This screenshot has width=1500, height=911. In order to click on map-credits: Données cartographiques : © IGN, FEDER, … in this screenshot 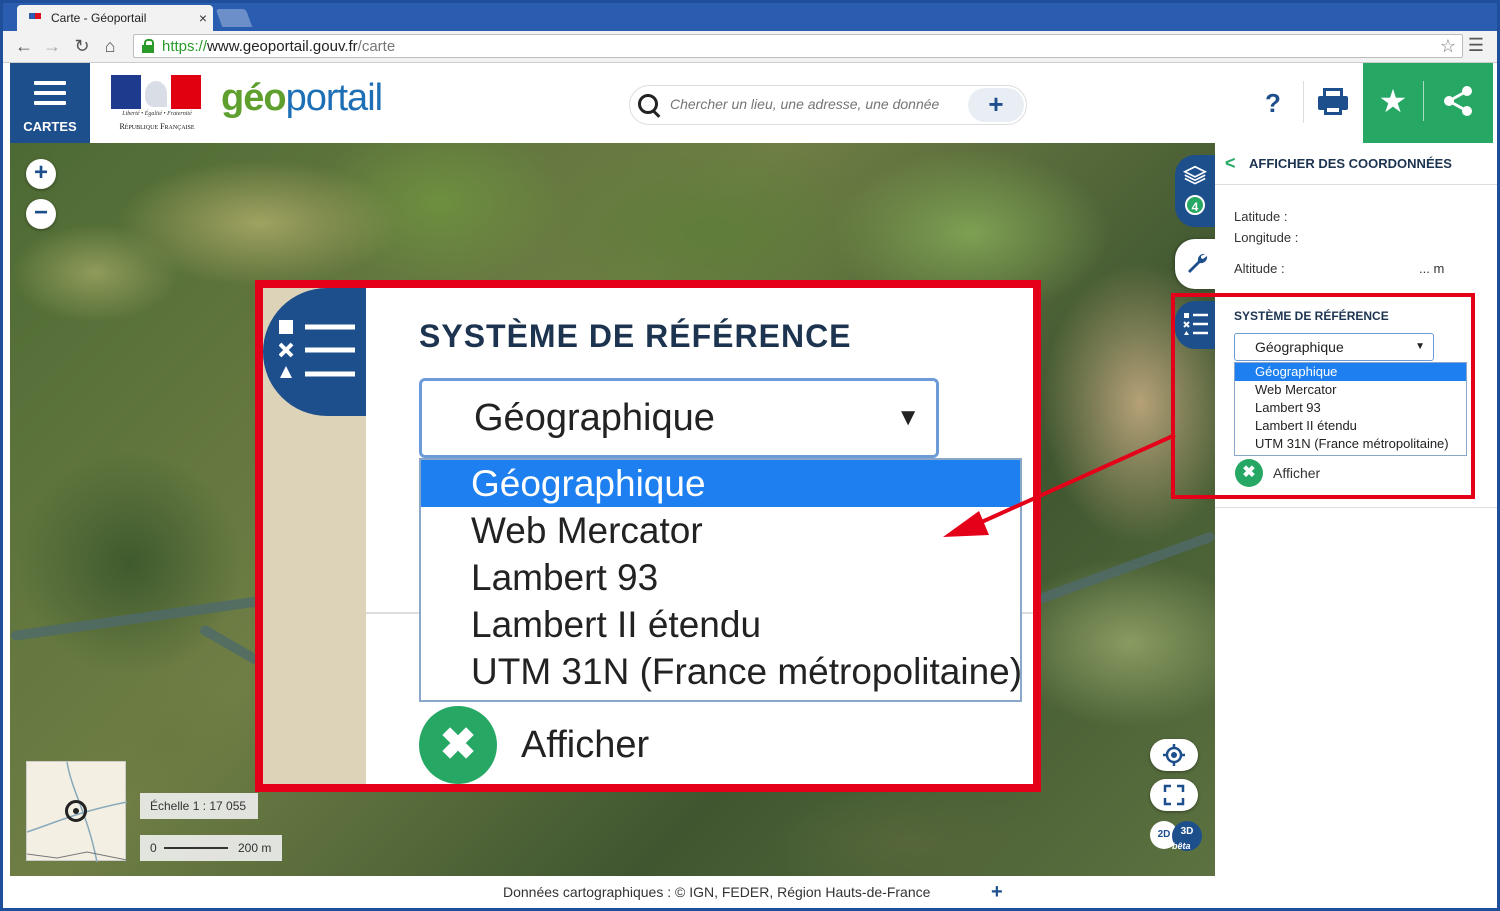, I will do `click(717, 892)`.